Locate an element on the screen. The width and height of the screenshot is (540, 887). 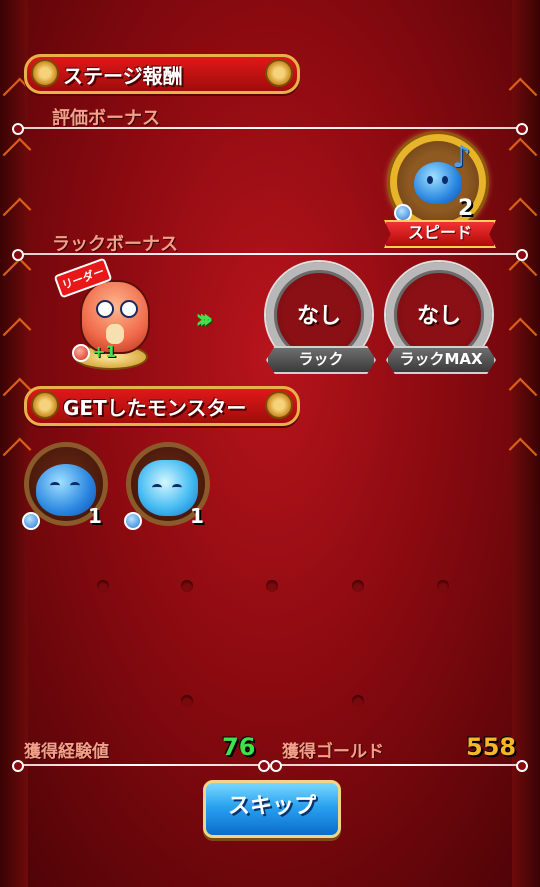
speed-ribbon: スピード is located at coordinates (440, 234).